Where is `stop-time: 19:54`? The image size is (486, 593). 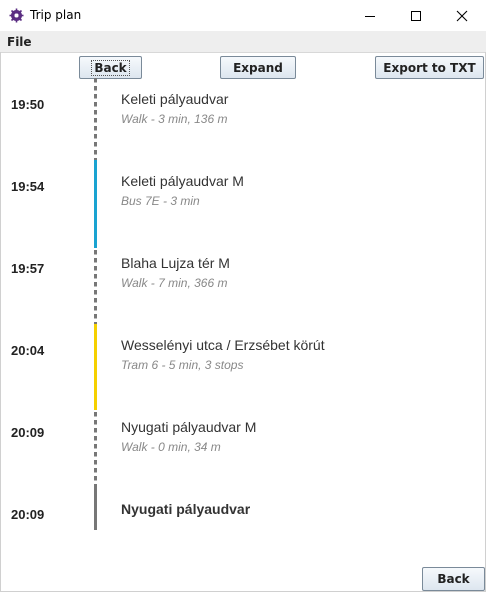 stop-time: 19:54 is located at coordinates (28, 186).